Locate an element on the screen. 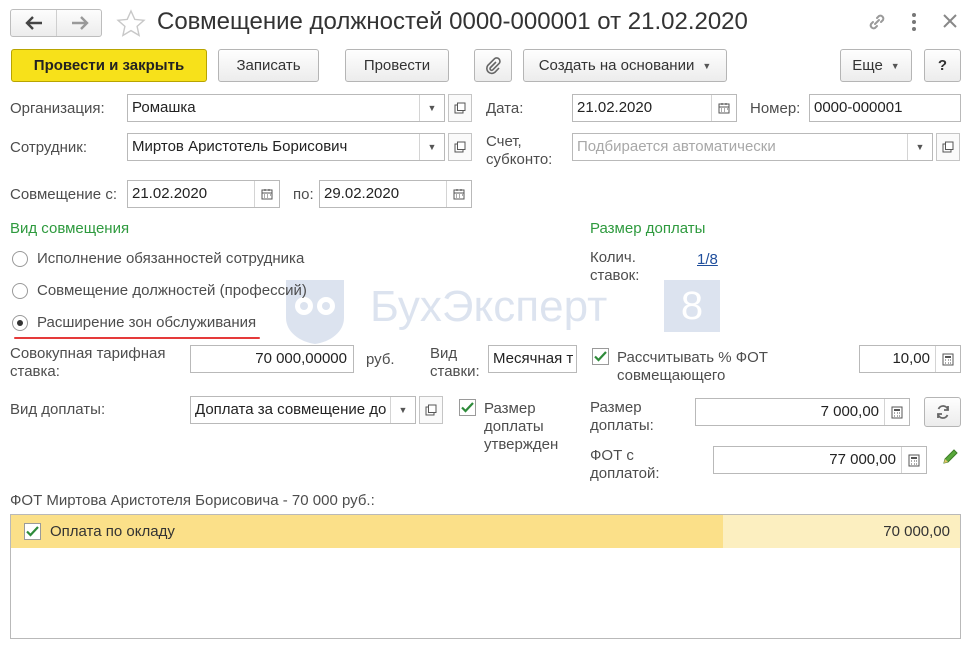 Image resolution: width=974 pixels, height=646 pixels. help-button: ? is located at coordinates (942, 65).